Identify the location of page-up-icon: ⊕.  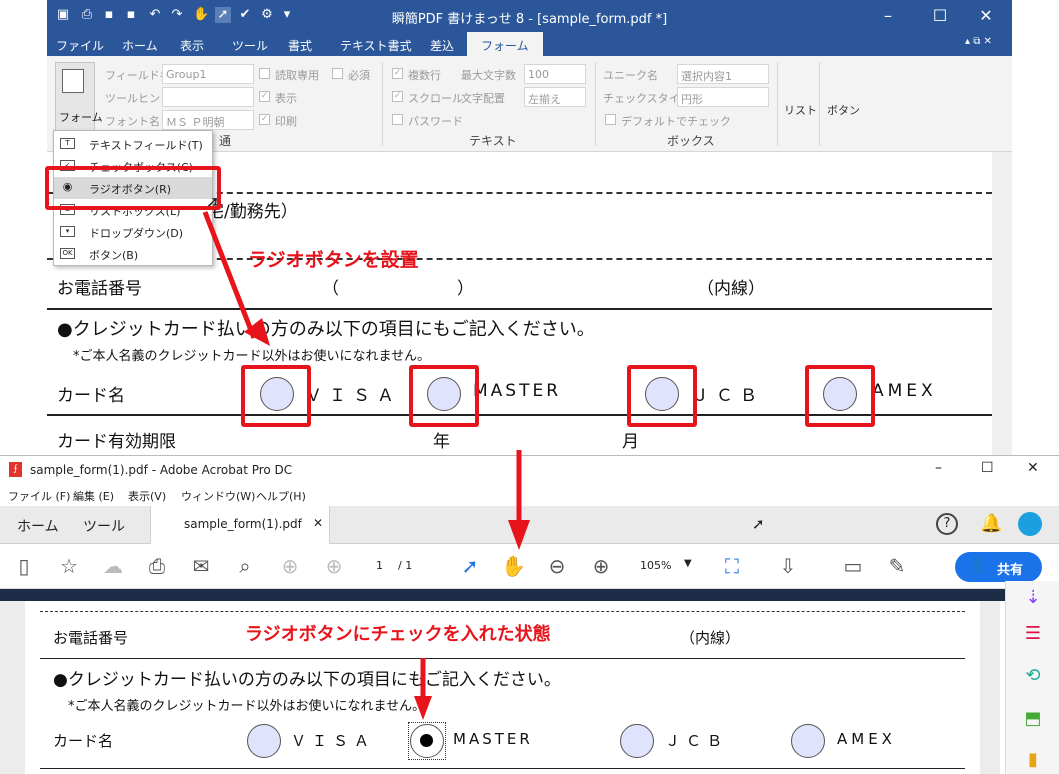
(290, 566).